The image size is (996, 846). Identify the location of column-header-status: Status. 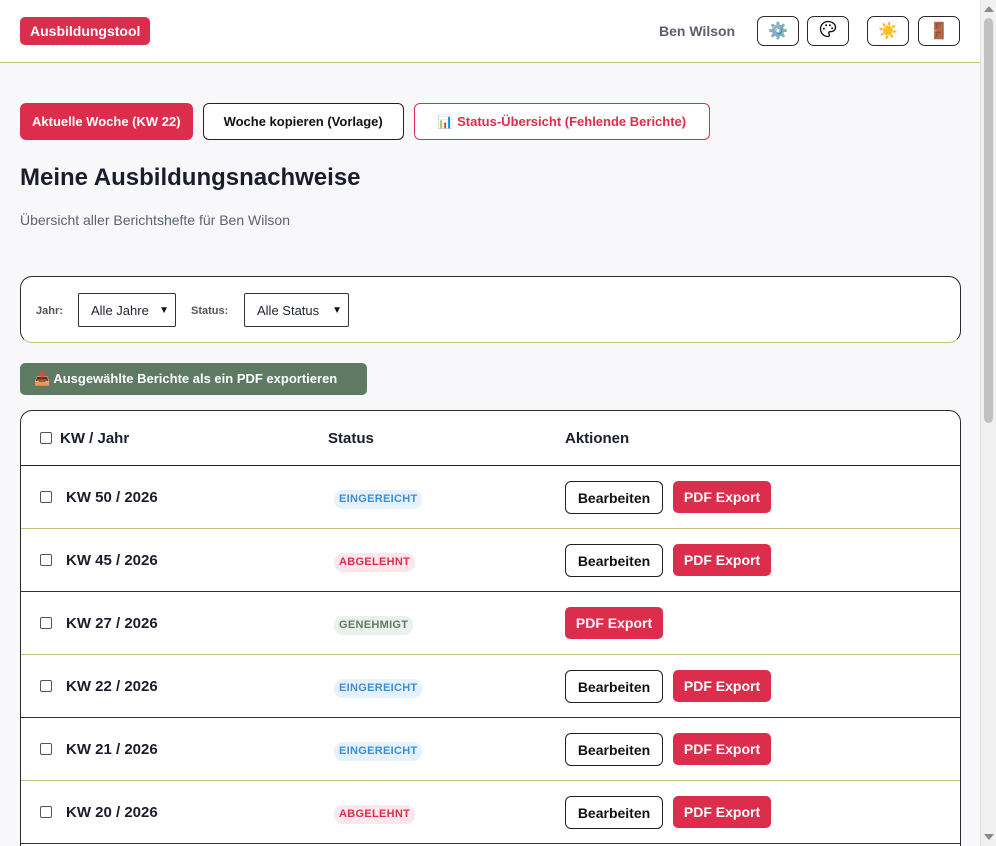
(351, 438).